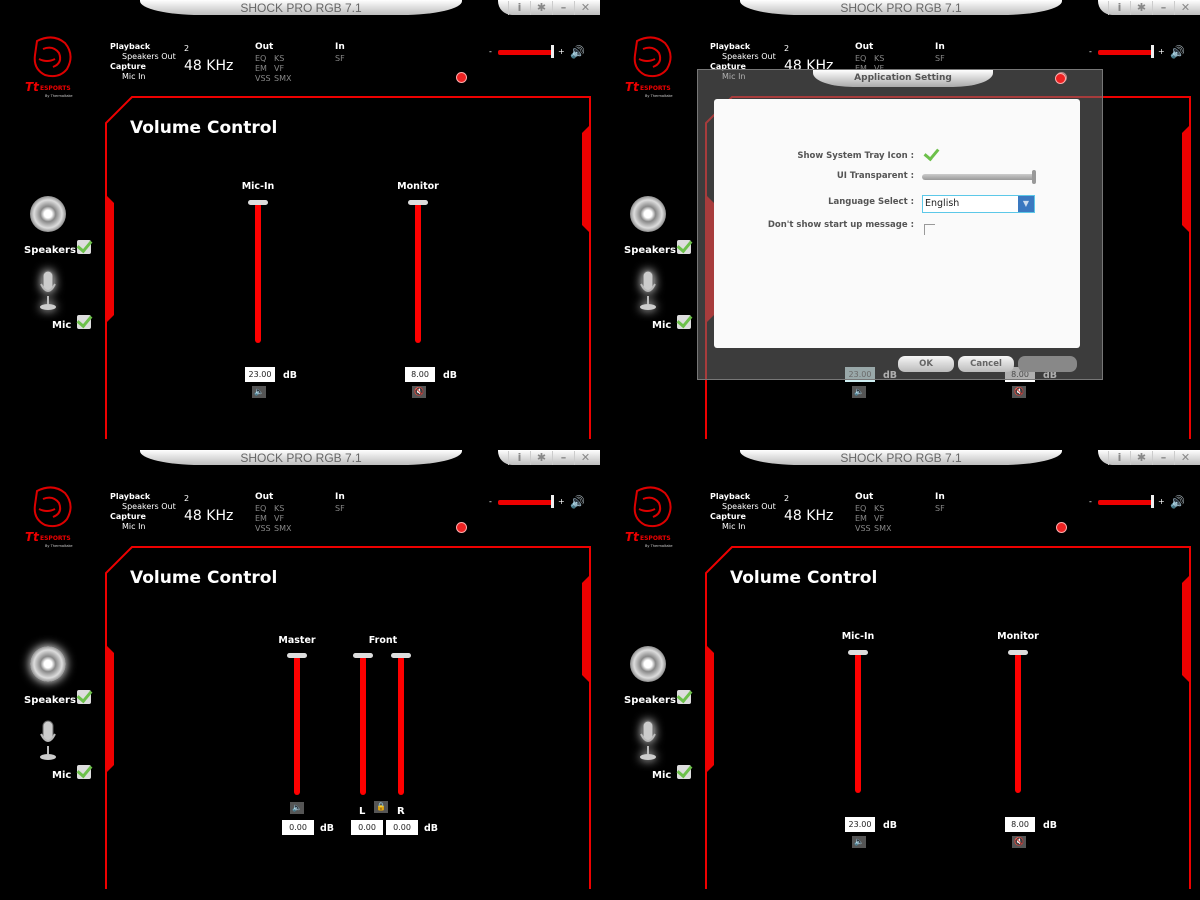 The width and height of the screenshot is (1200, 900). Describe the element at coordinates (297, 655) in the screenshot. I see `master-slider-knob` at that location.